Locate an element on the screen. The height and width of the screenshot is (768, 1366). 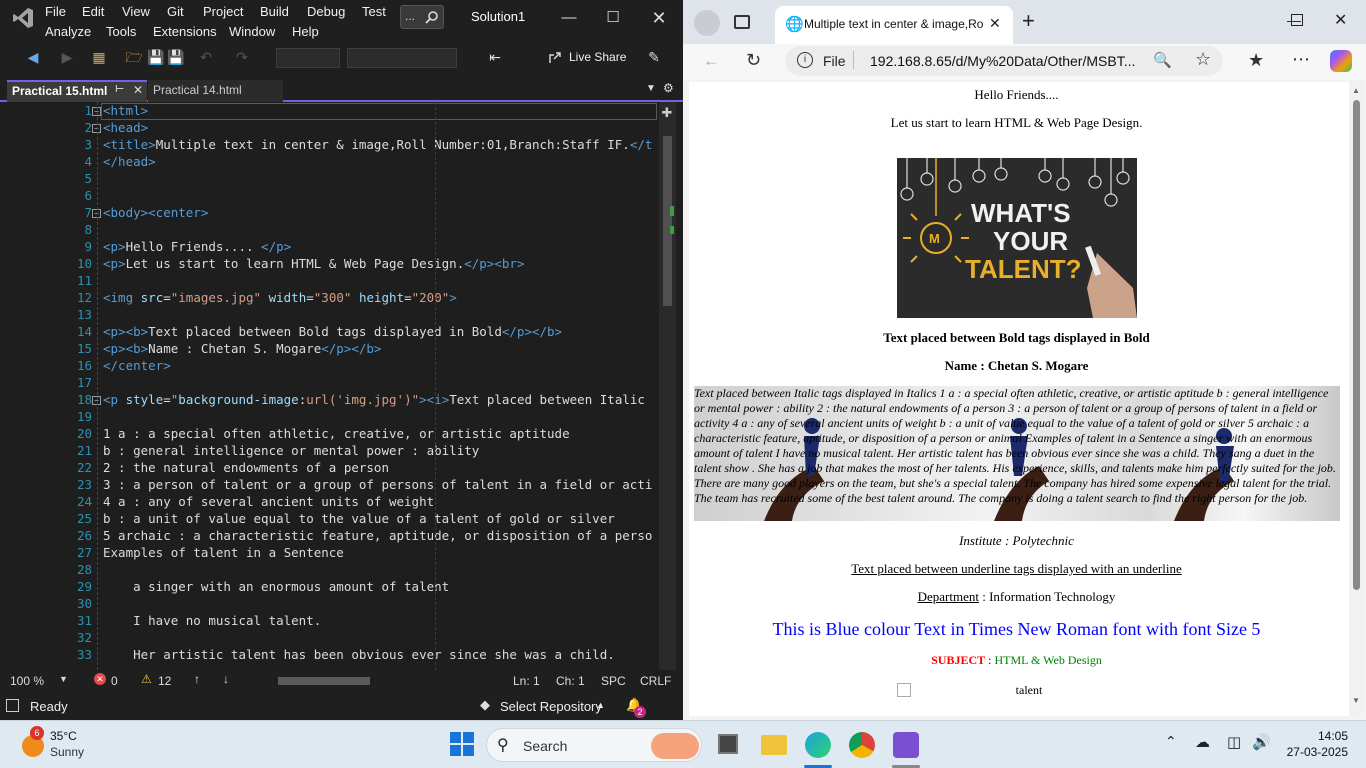
code-line: <p><b>Name : Chetan S. Mogare</p></b> is located at coordinates (242, 348).